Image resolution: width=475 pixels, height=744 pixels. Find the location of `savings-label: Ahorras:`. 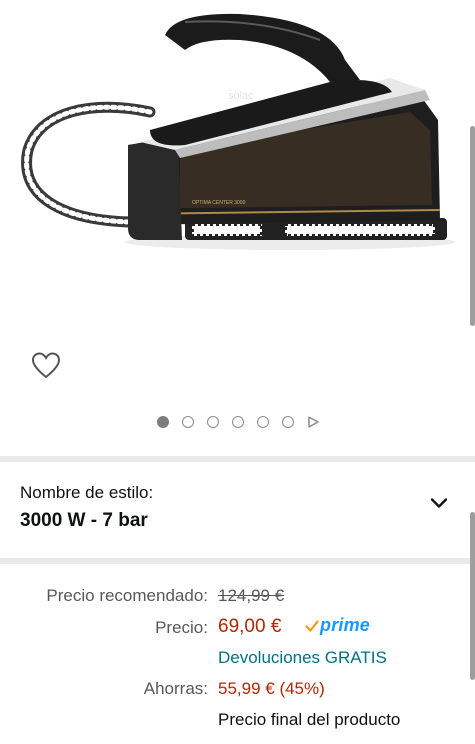

savings-label: Ahorras: is located at coordinates (175, 688).